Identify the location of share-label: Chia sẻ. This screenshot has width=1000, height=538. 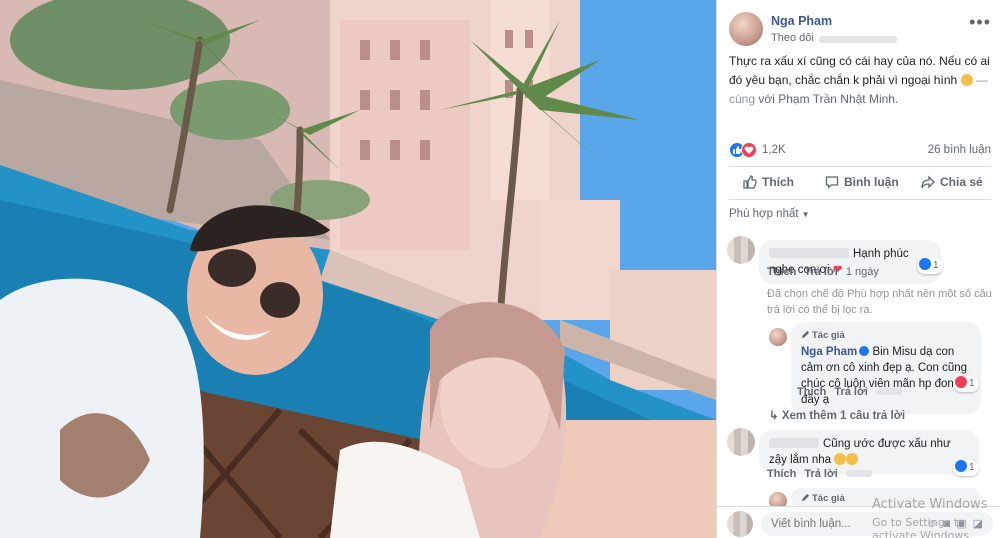
(961, 182).